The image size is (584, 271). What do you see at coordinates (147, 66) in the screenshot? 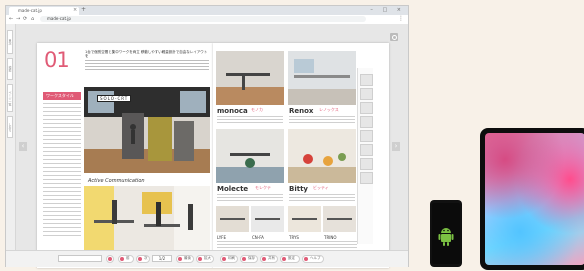
I see `body-text-block` at bounding box center [147, 66].